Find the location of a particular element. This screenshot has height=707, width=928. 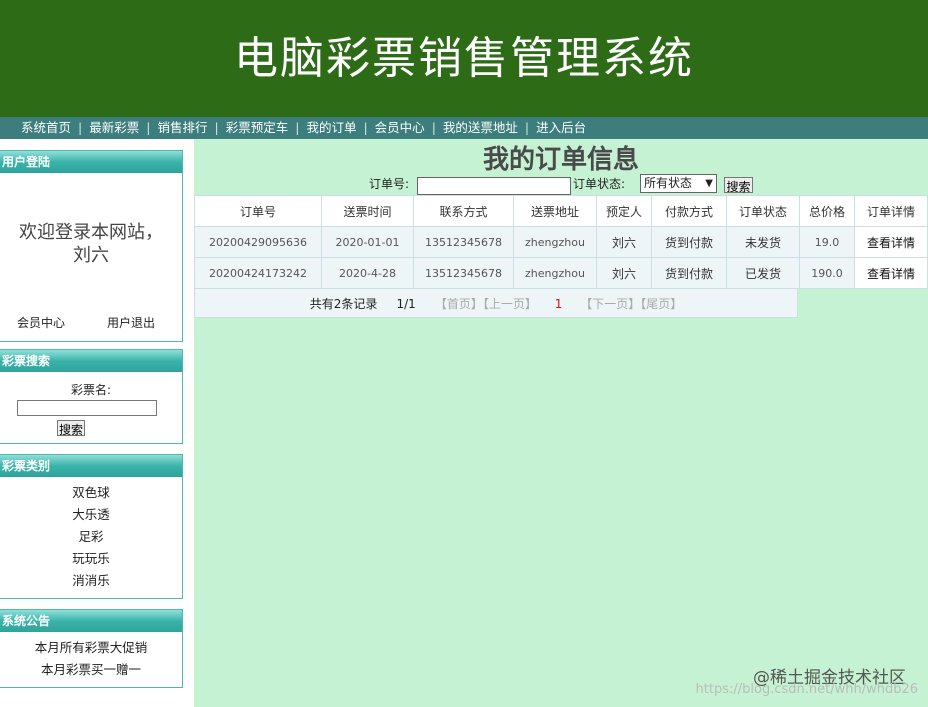

table-cell: 20200424173242 is located at coordinates (258, 273).